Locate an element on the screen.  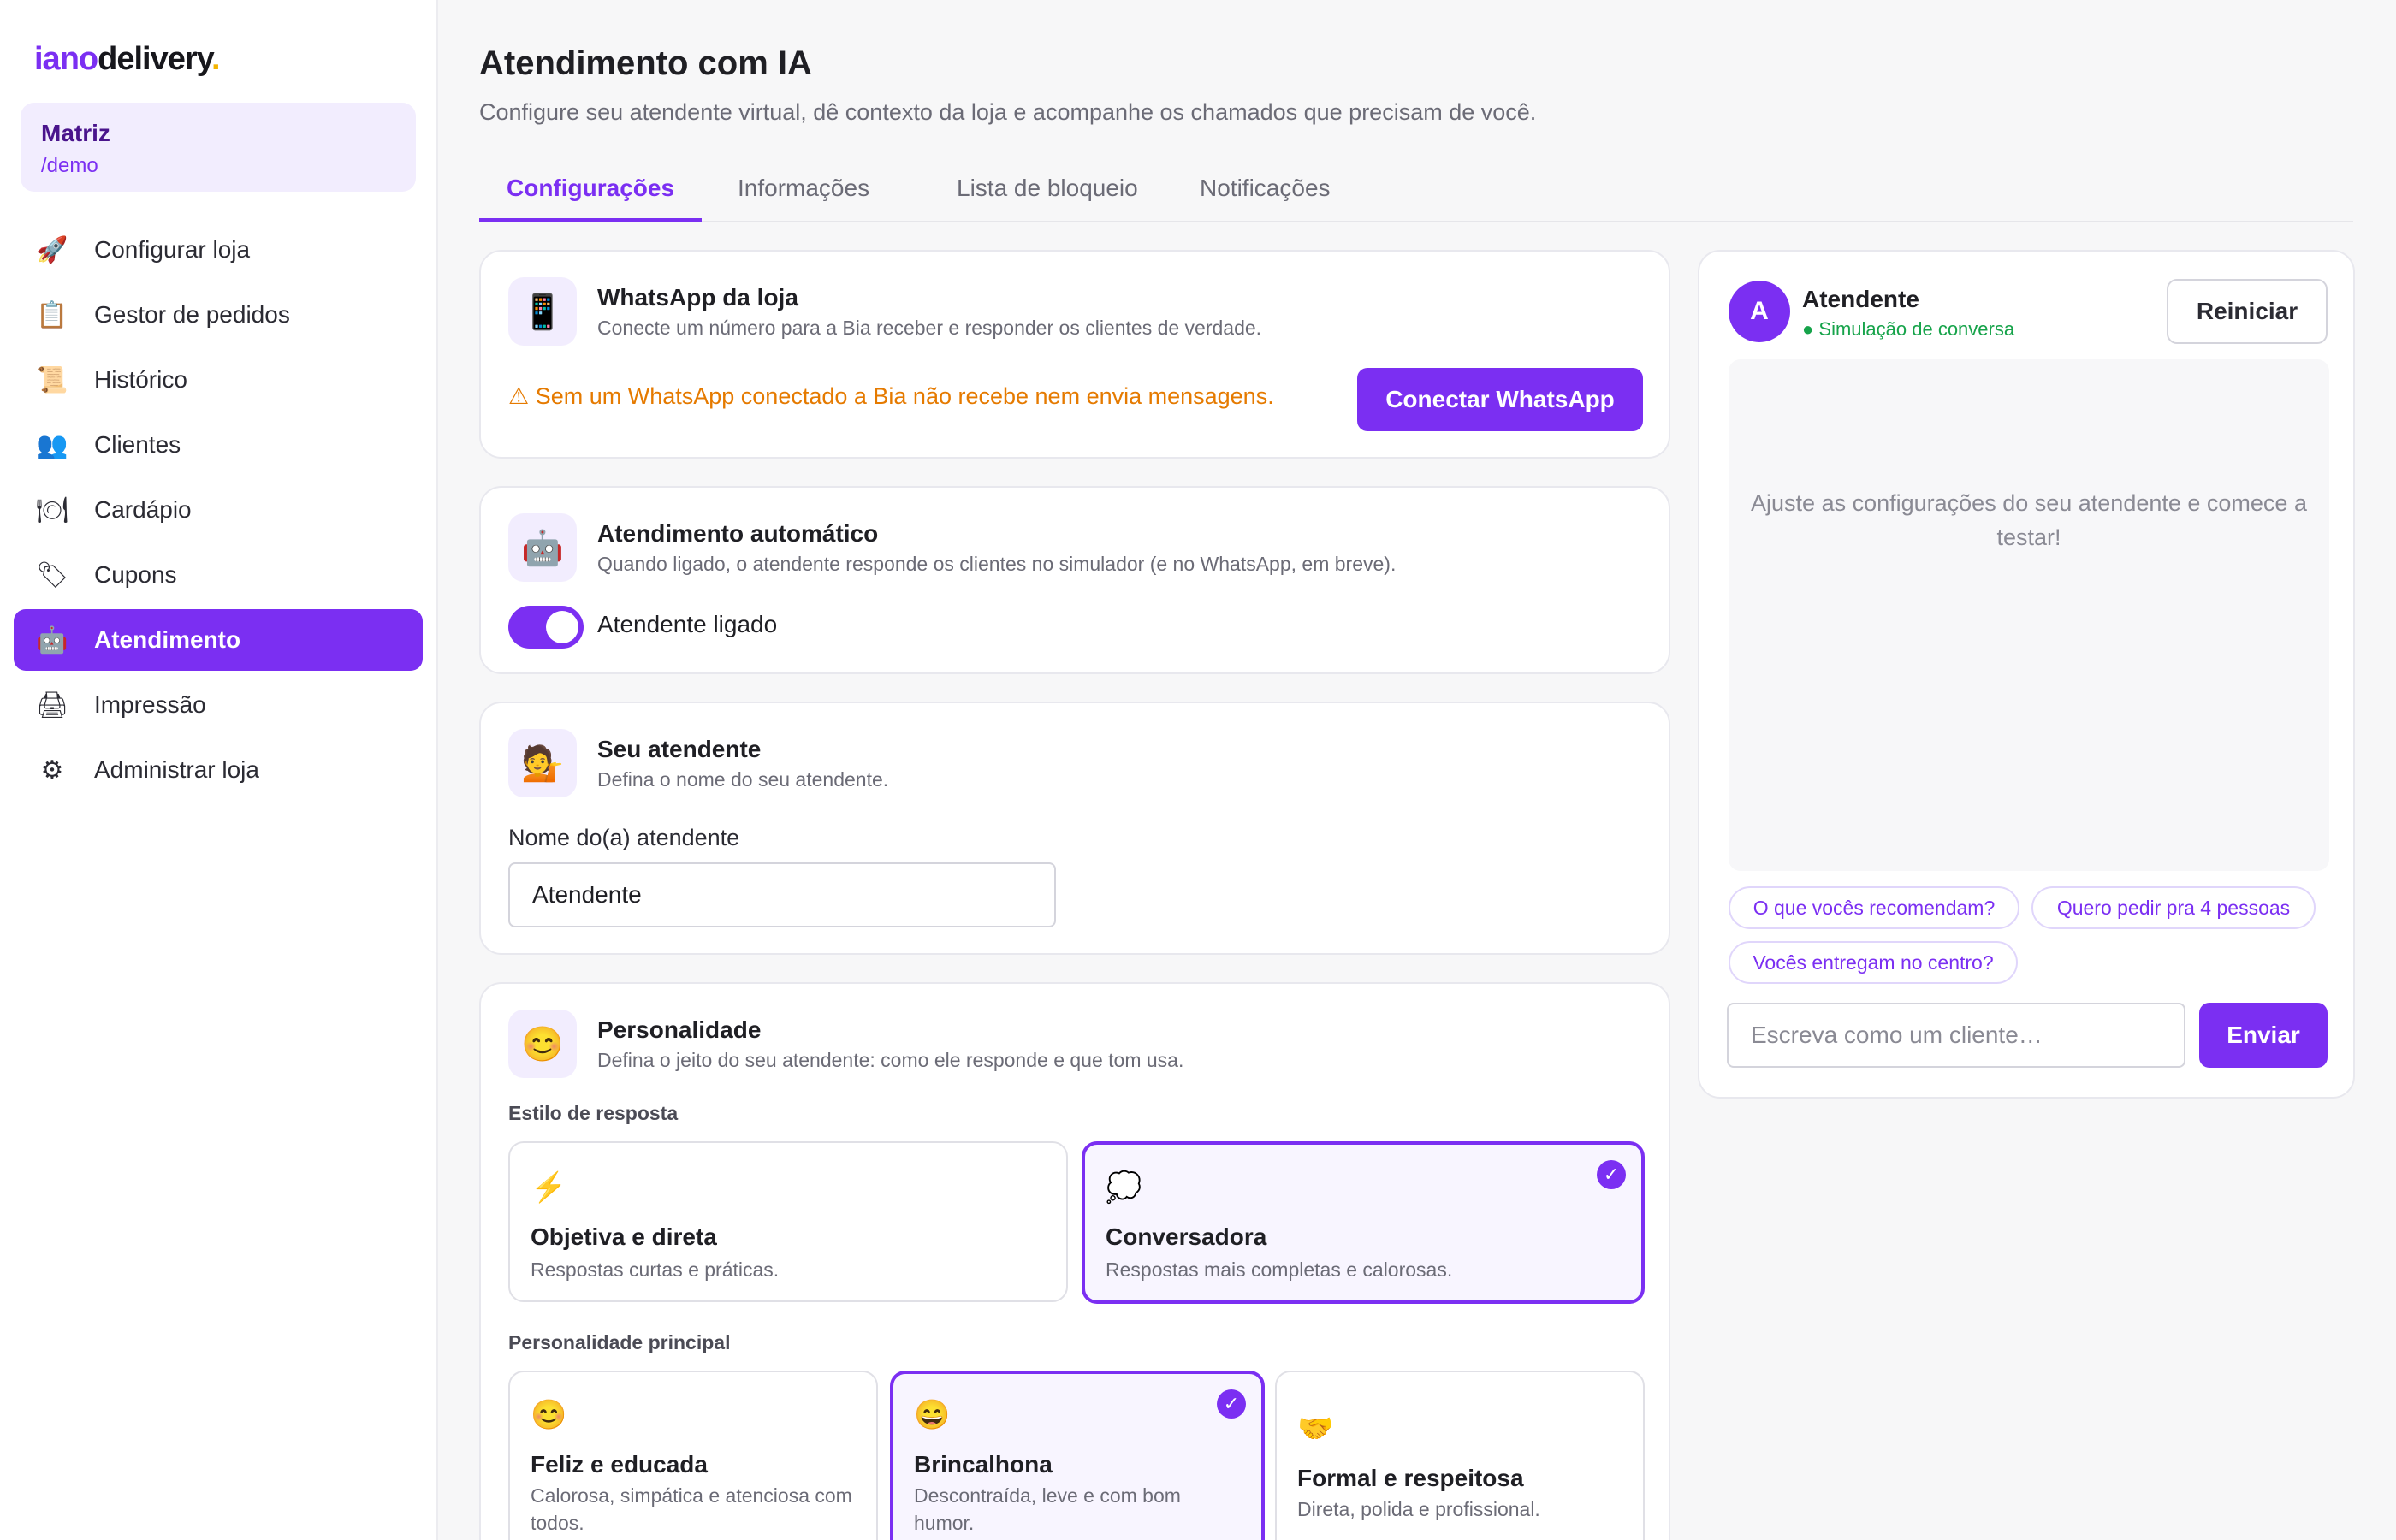
personality-title: Personalidade is located at coordinates (680, 1029).